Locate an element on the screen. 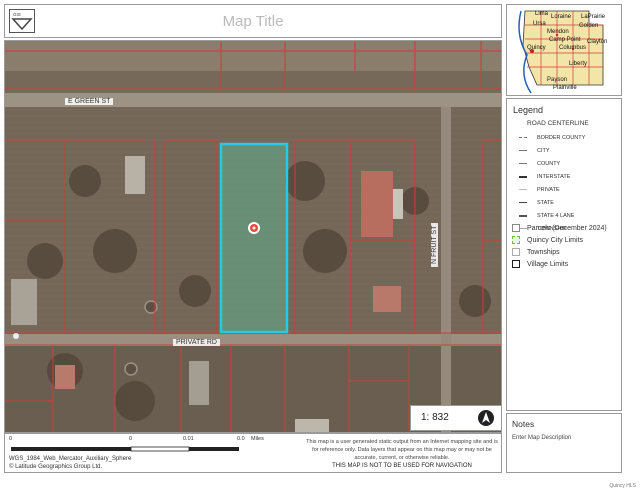 Image resolution: width=640 pixels, height=491 pixels. inset-place-4: Golden is located at coordinates (589, 26).